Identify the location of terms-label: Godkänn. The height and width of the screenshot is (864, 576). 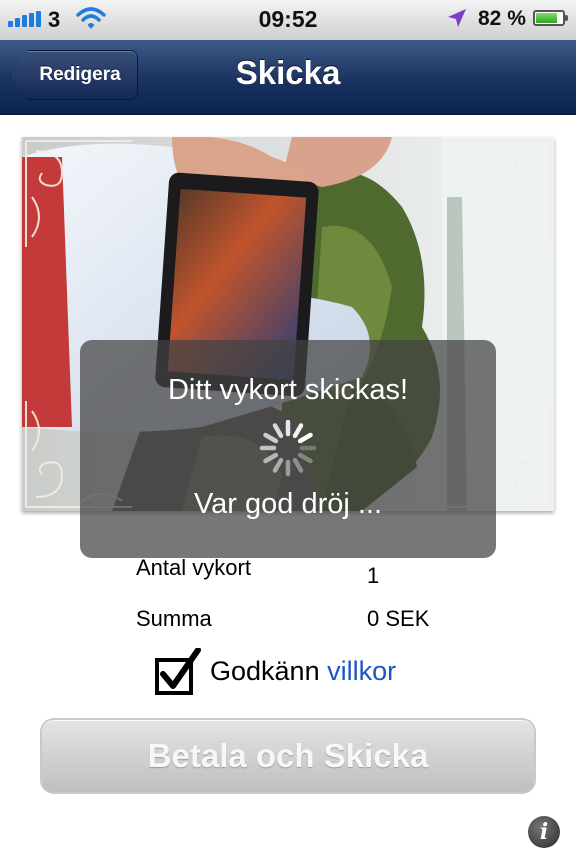
(265, 671).